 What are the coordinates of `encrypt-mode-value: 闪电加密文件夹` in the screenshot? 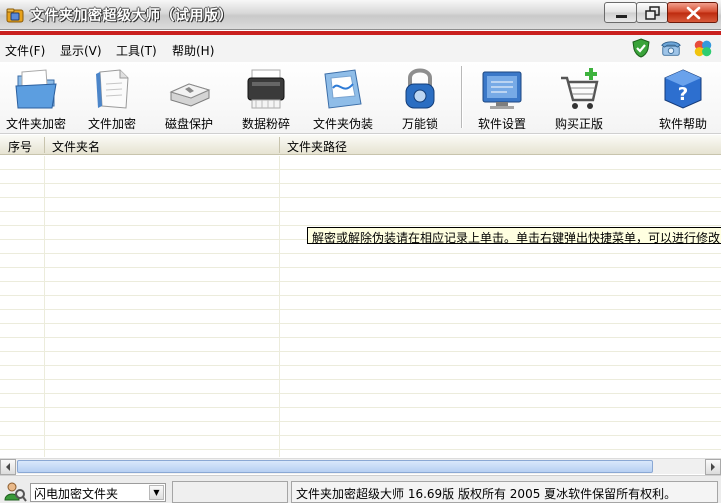 It's located at (76, 494).